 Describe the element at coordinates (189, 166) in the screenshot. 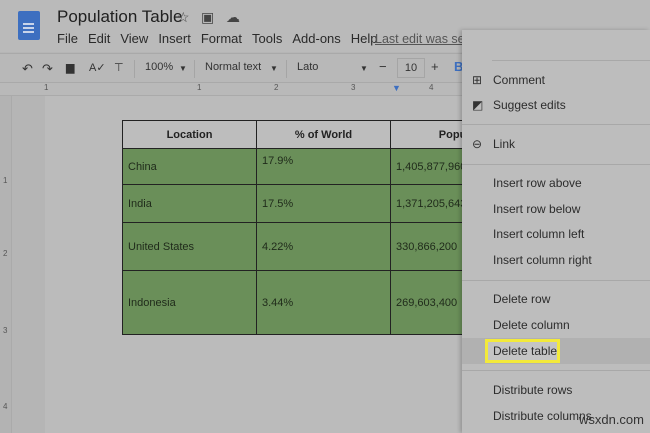

I see `table-cell: China` at that location.